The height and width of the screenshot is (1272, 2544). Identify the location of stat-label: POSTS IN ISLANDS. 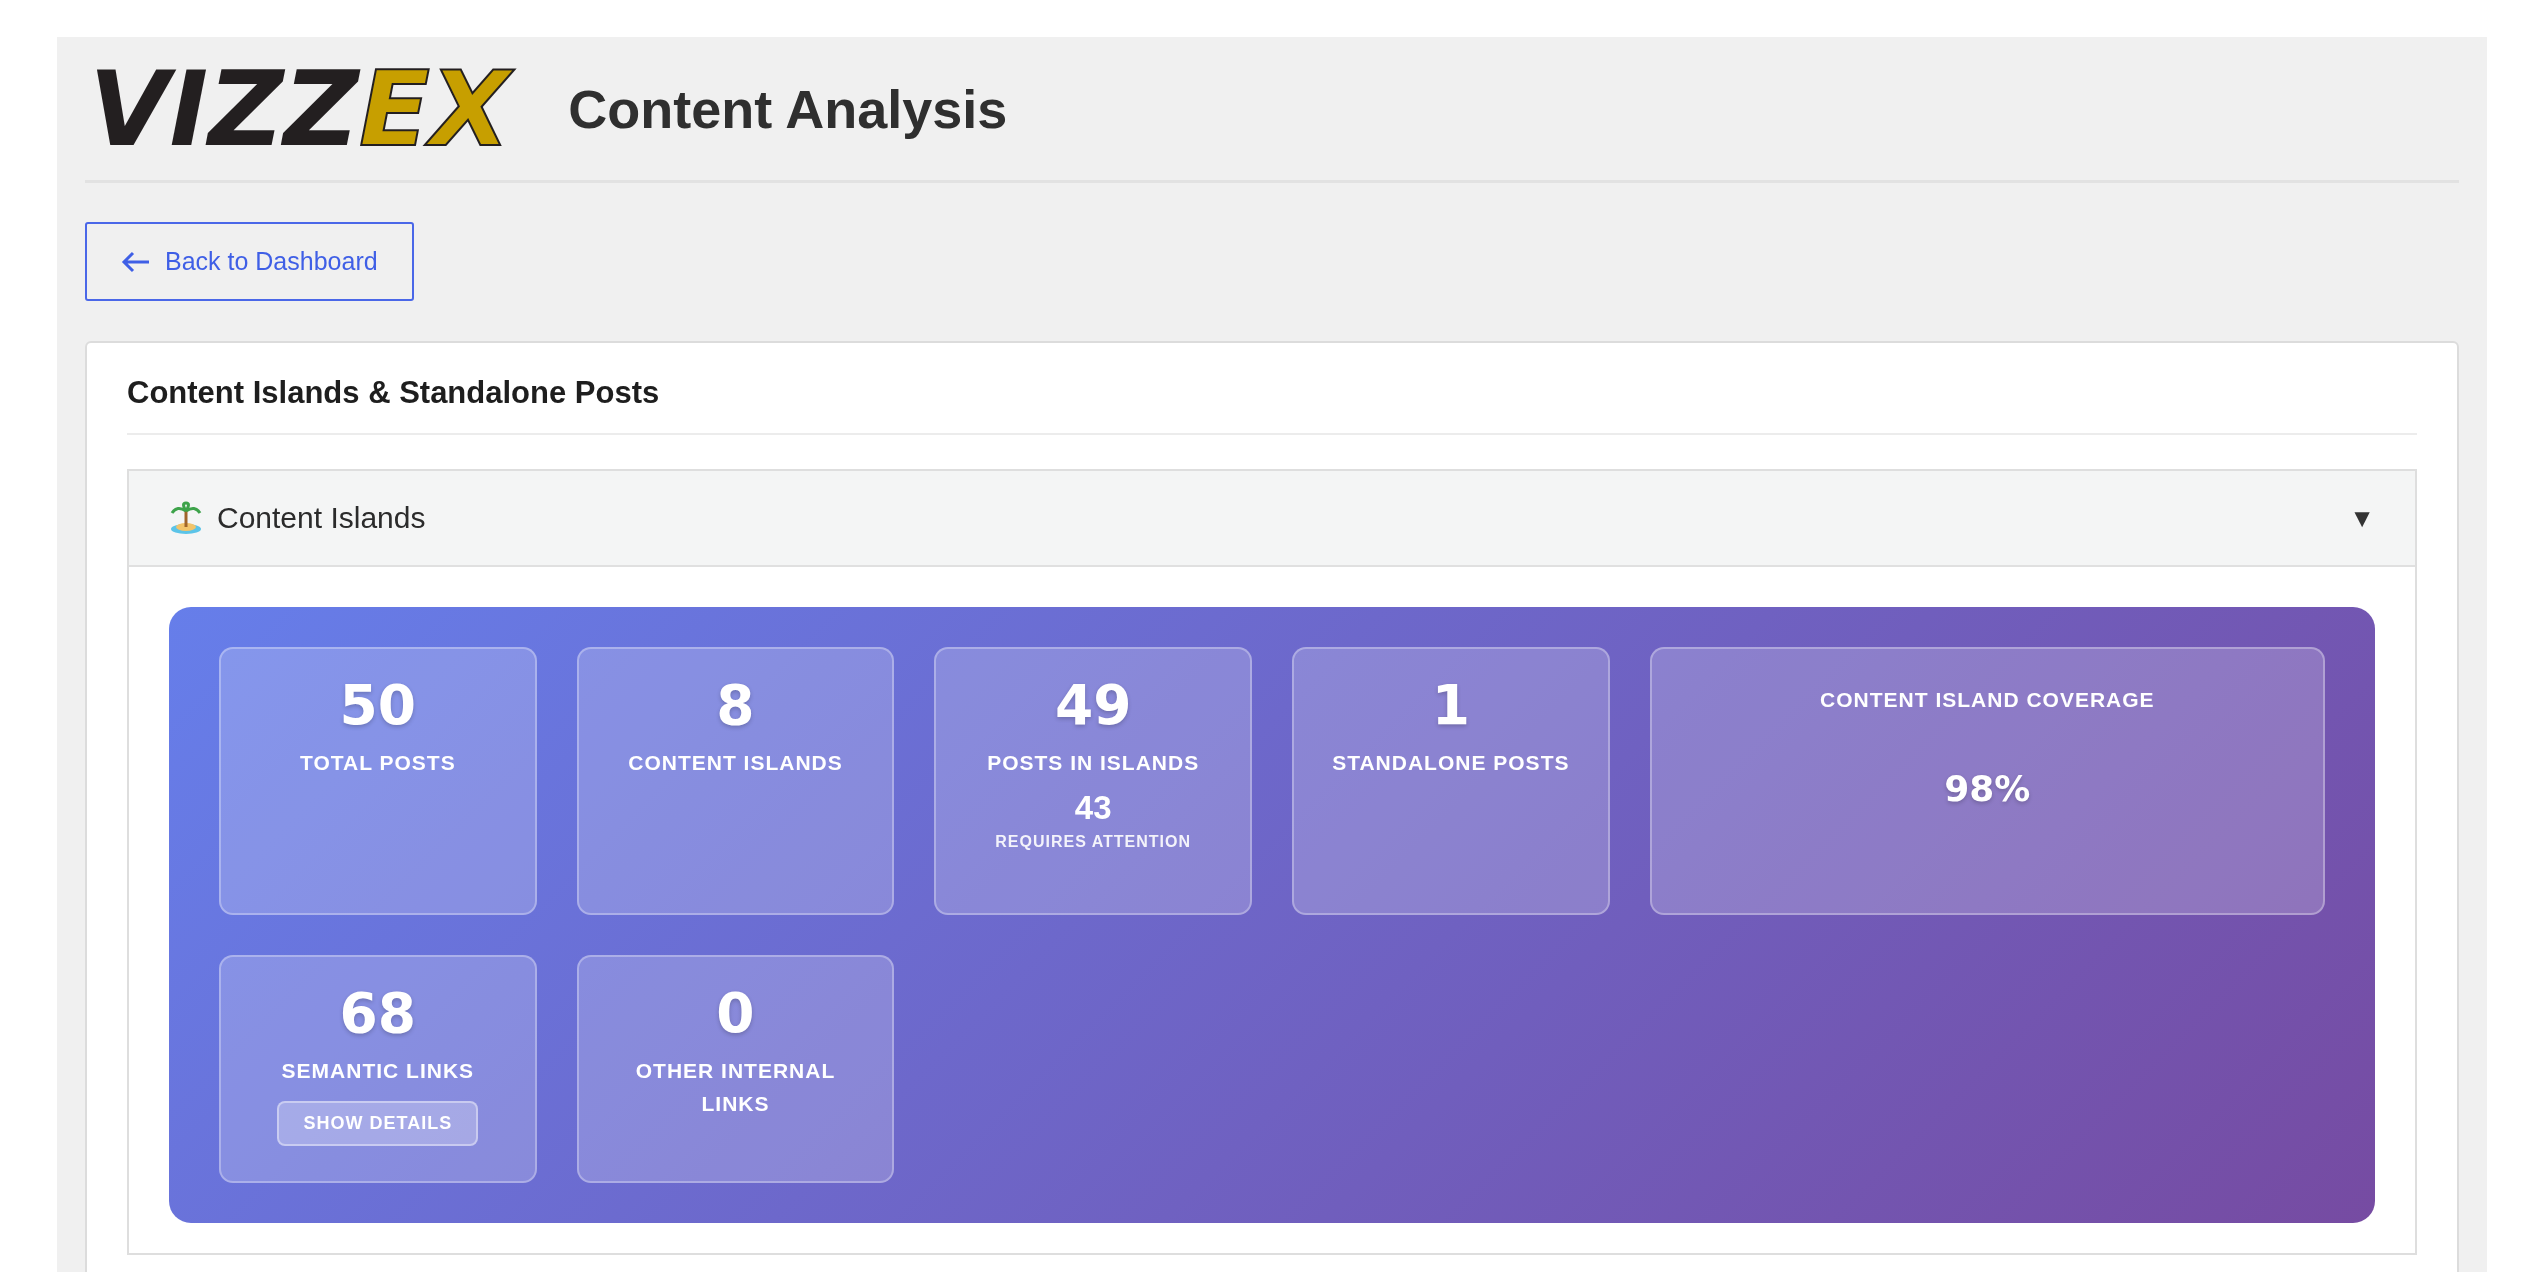
(1093, 762).